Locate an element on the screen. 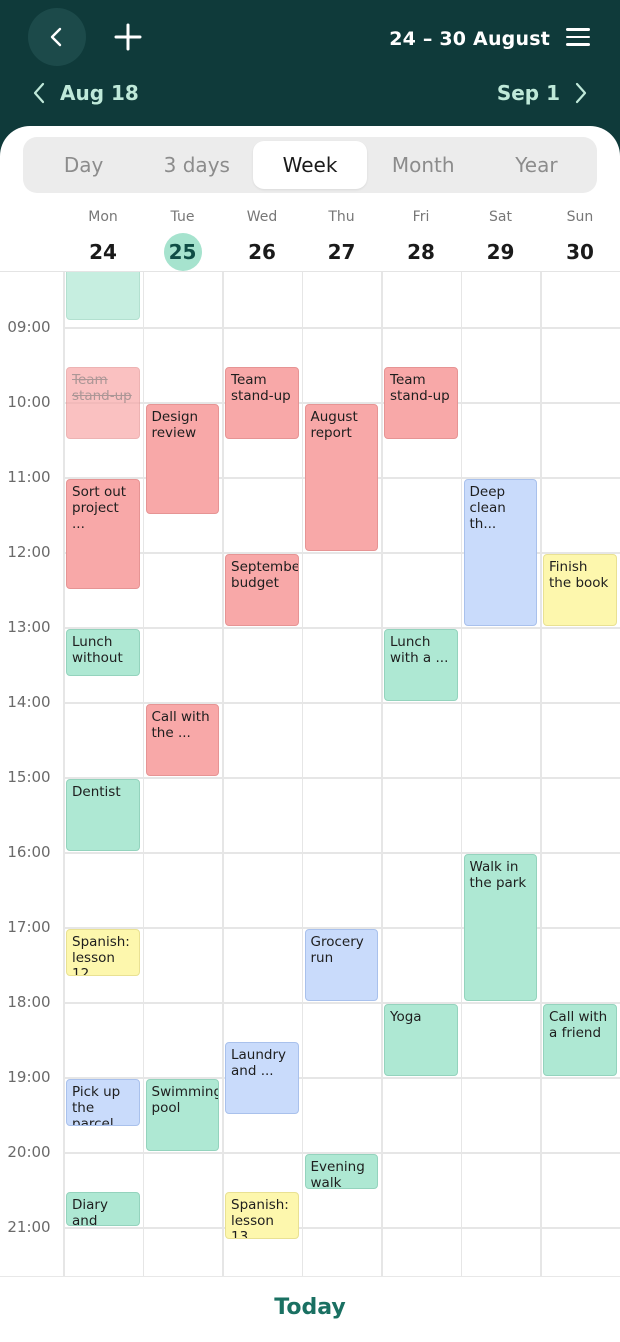 The width and height of the screenshot is (620, 1342). tab-day: Day is located at coordinates (83, 165).